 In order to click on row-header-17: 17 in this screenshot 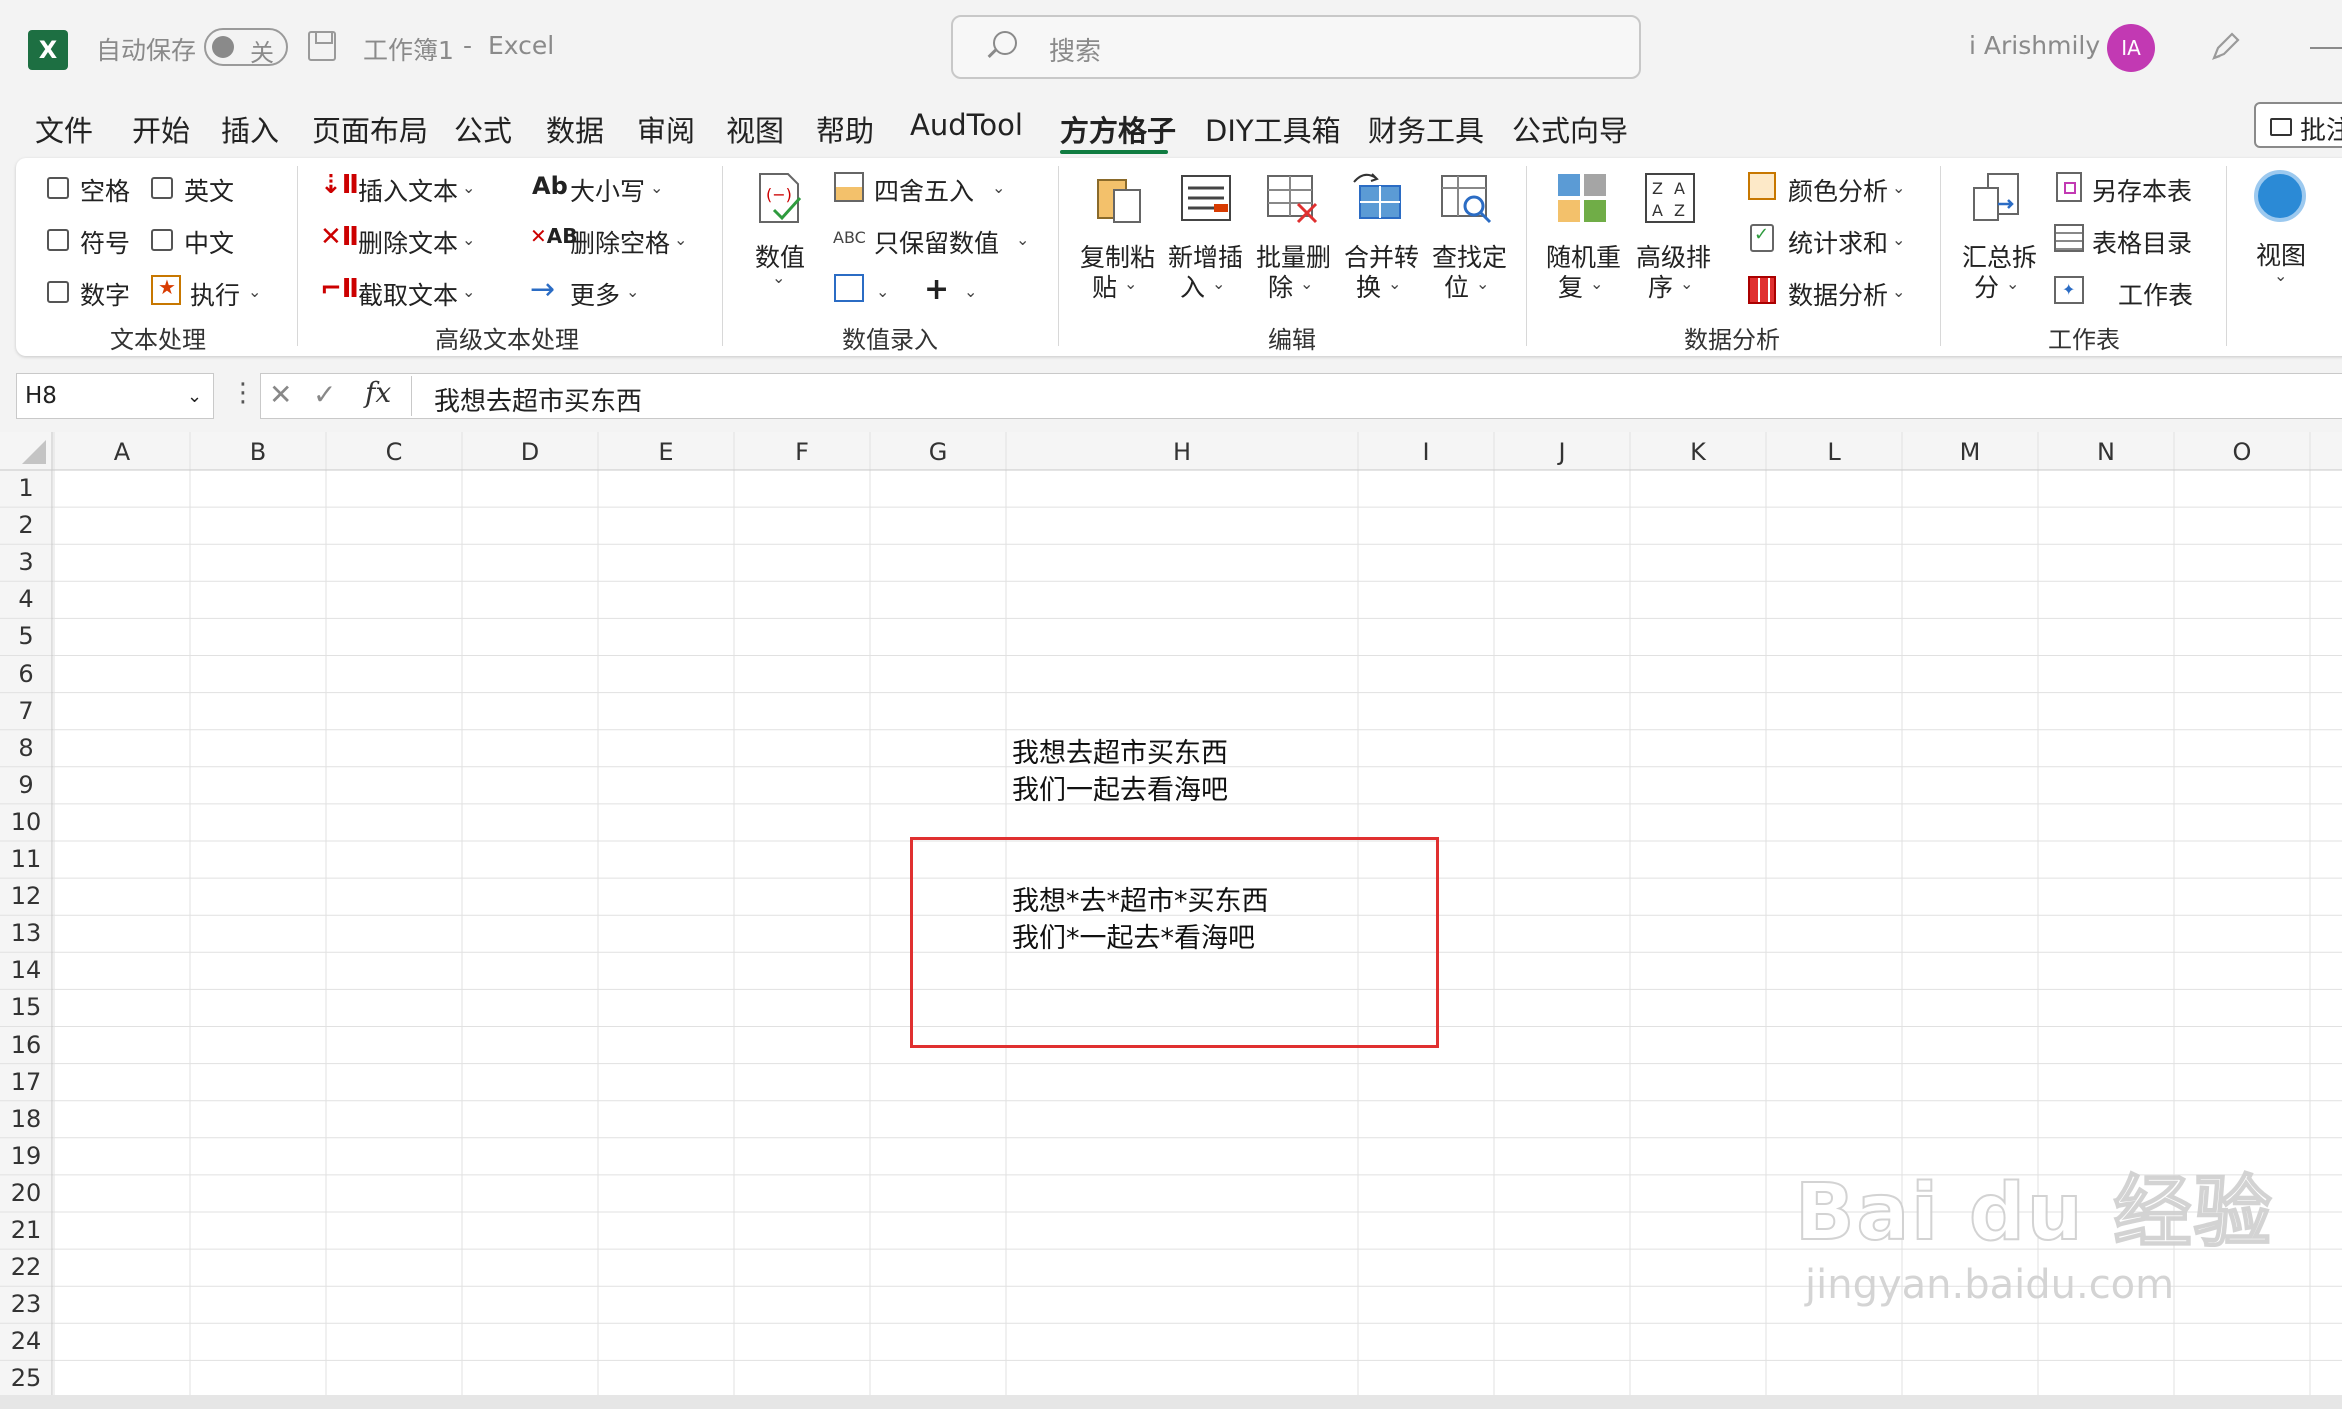, I will do `click(26, 1082)`.